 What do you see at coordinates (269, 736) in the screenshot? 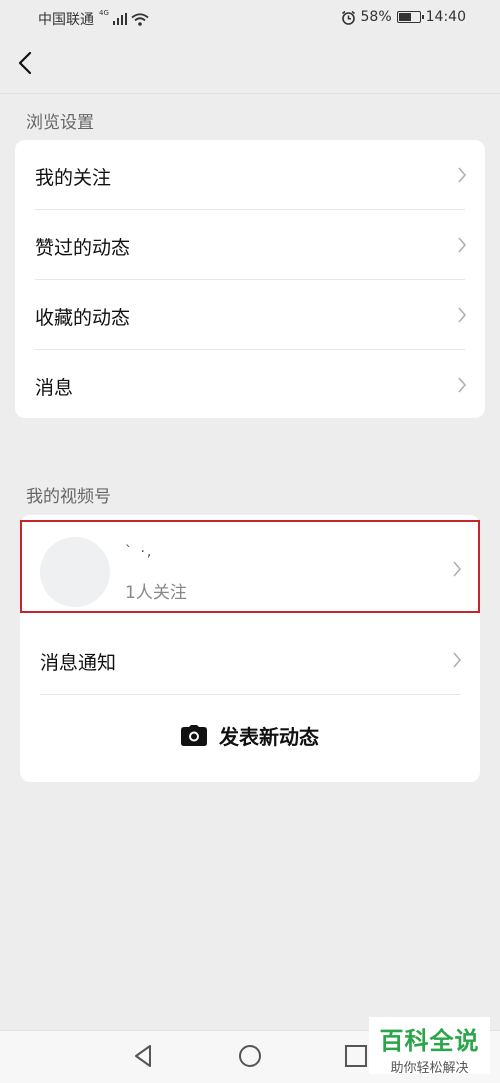
I see `post-new-update-label: 发表新动态` at bounding box center [269, 736].